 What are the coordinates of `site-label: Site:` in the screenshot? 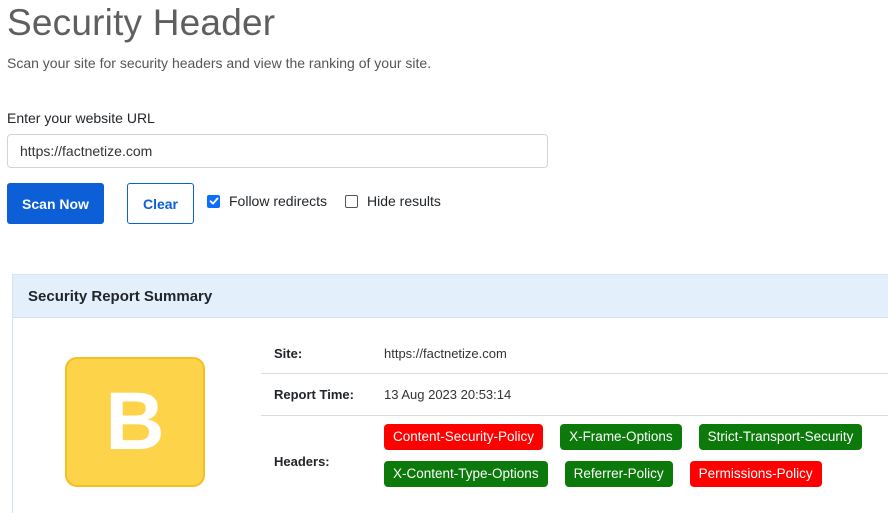 It's located at (288, 353).